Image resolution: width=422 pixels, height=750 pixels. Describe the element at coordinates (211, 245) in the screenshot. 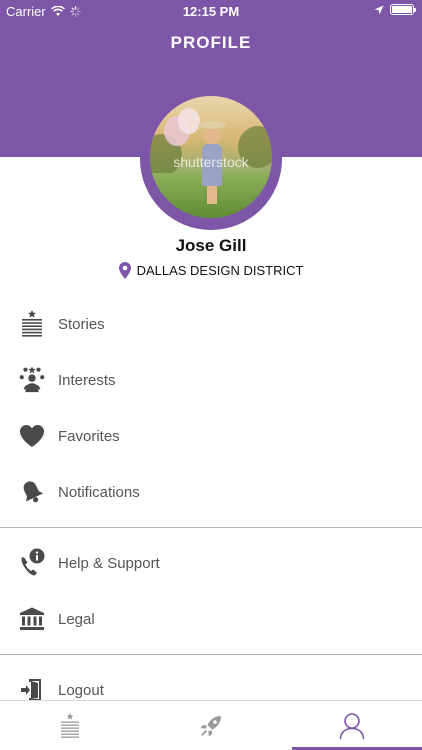

I see `user-name: Jose Gill` at that location.